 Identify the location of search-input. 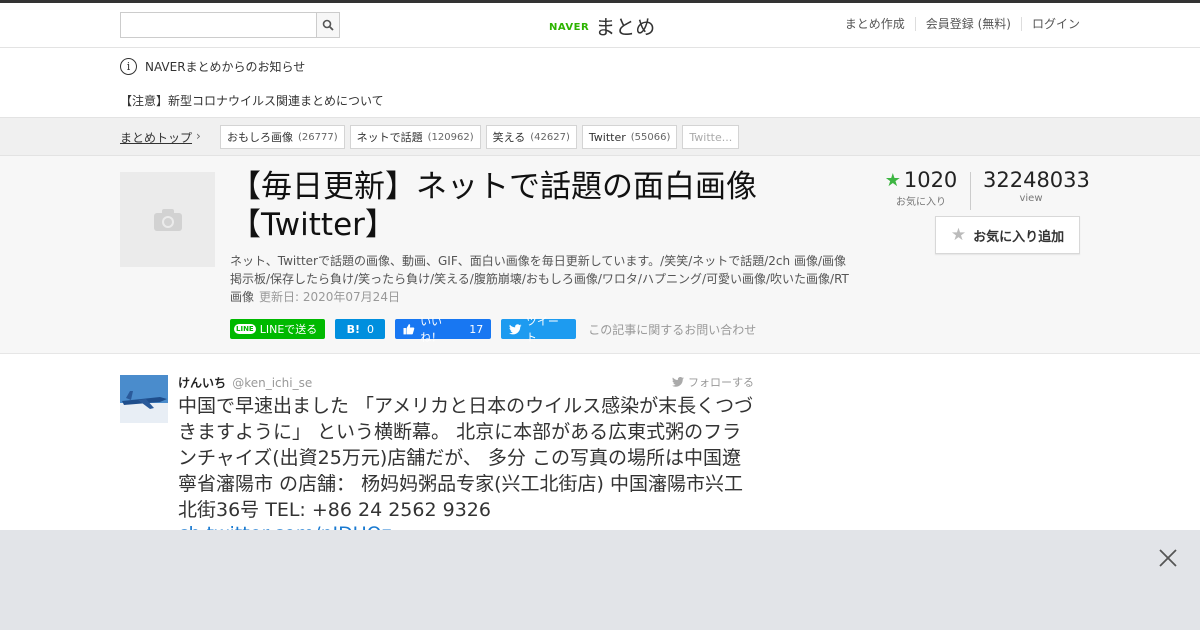
(218, 25).